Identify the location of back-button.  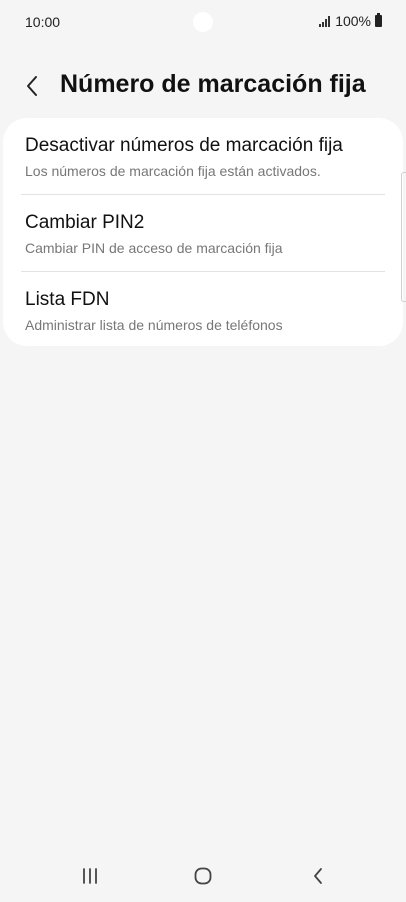
(32, 86).